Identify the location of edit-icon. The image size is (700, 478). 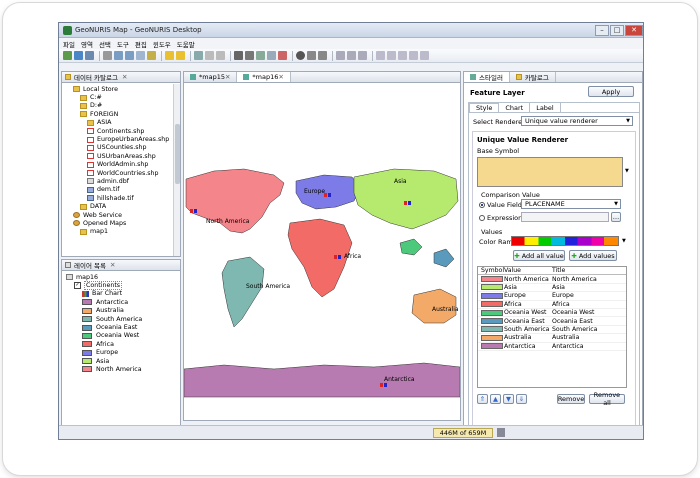
(282, 55).